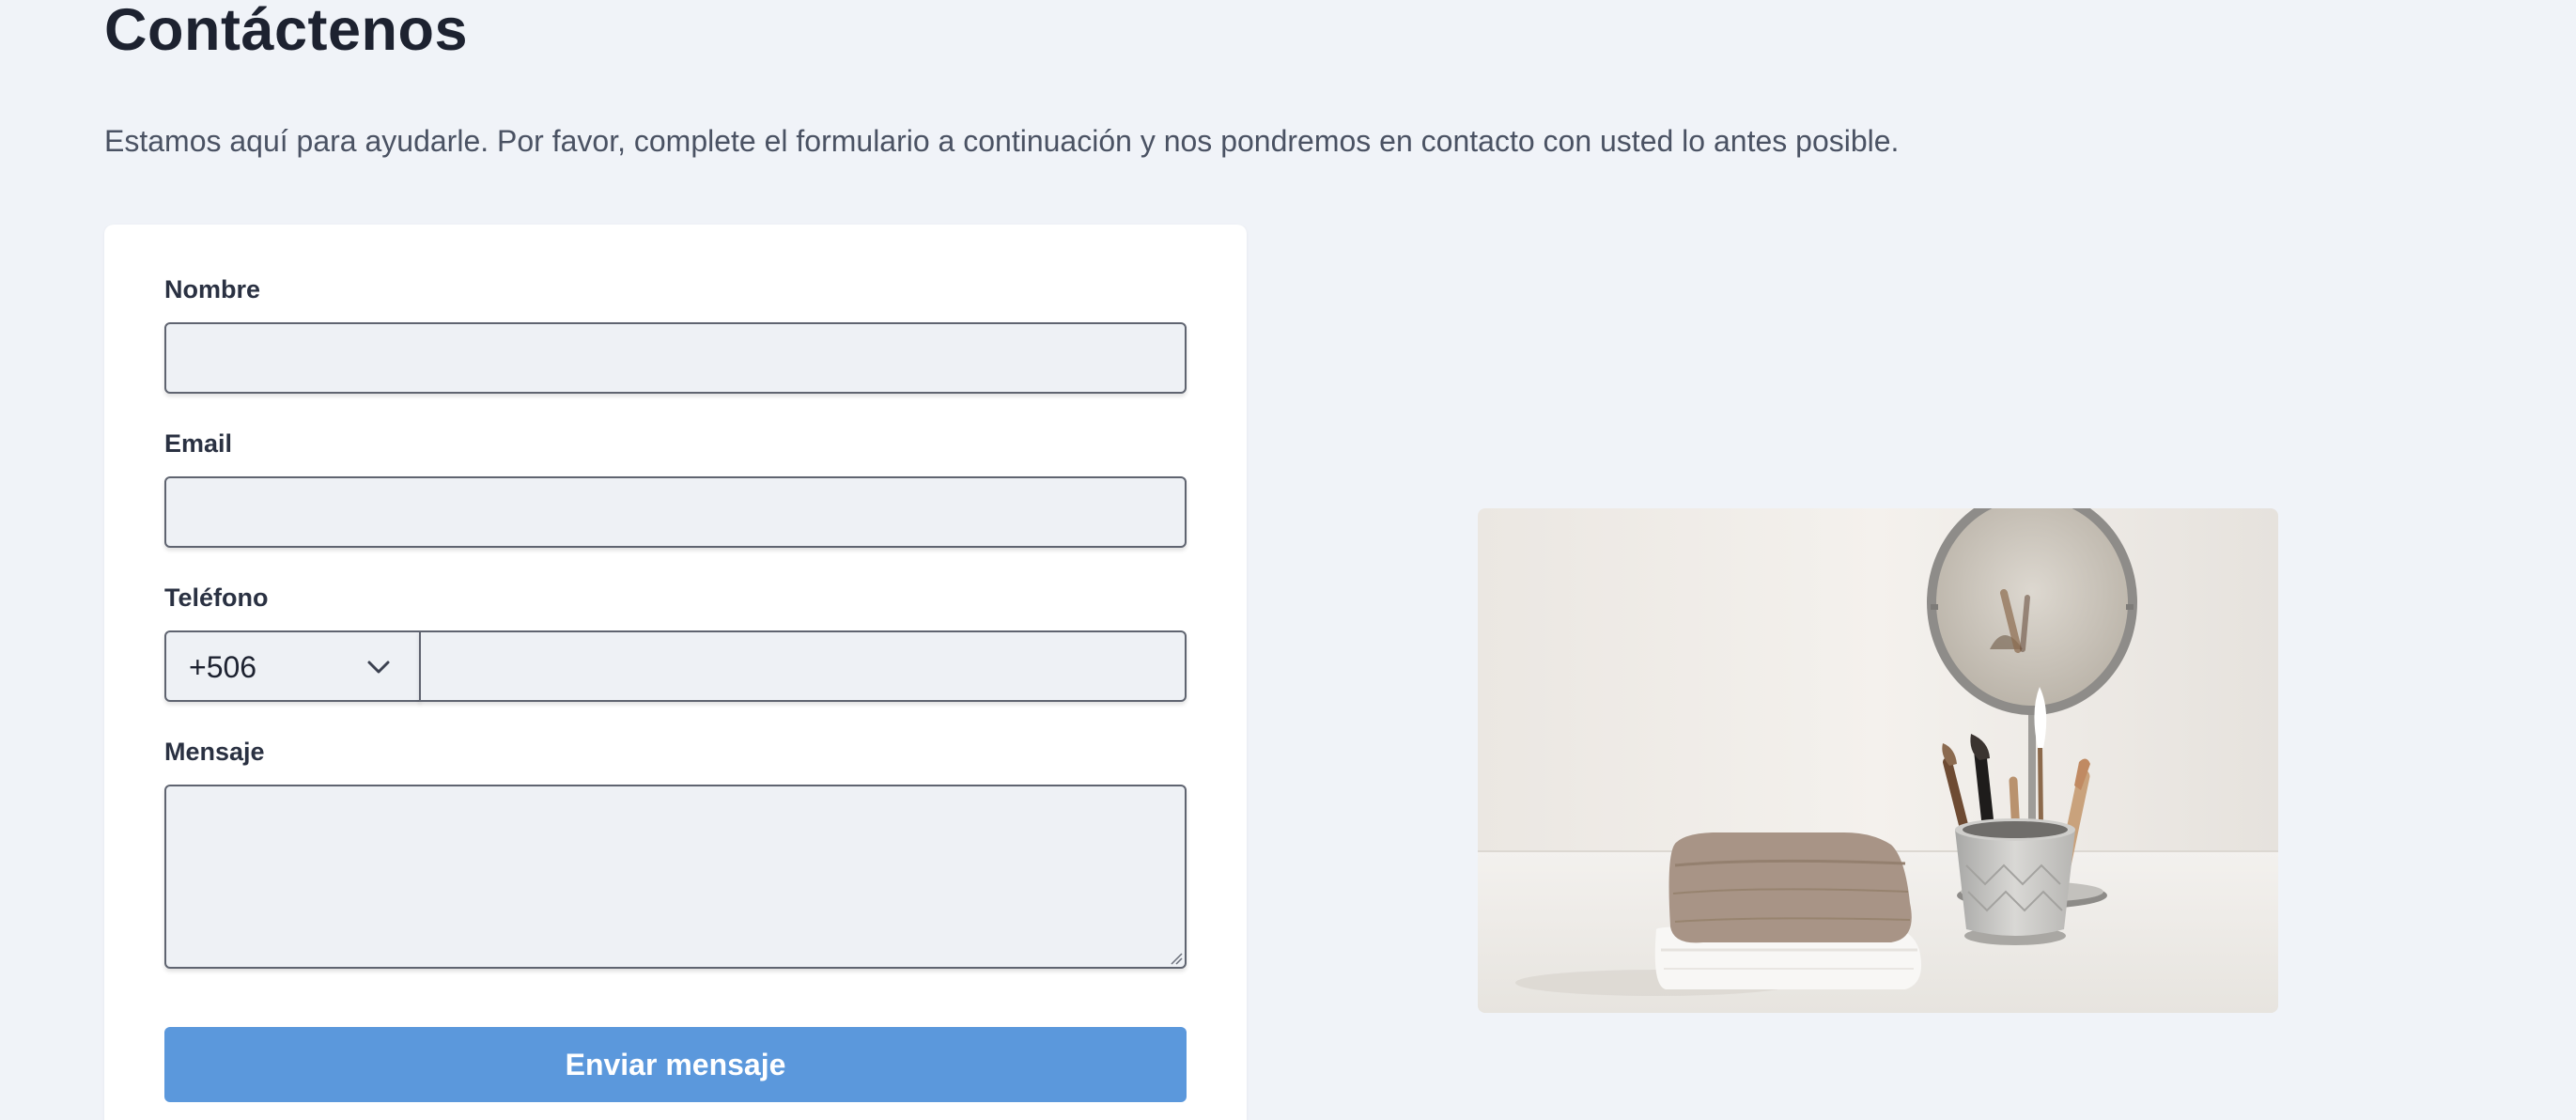  I want to click on phone-field-group: +506, so click(675, 666).